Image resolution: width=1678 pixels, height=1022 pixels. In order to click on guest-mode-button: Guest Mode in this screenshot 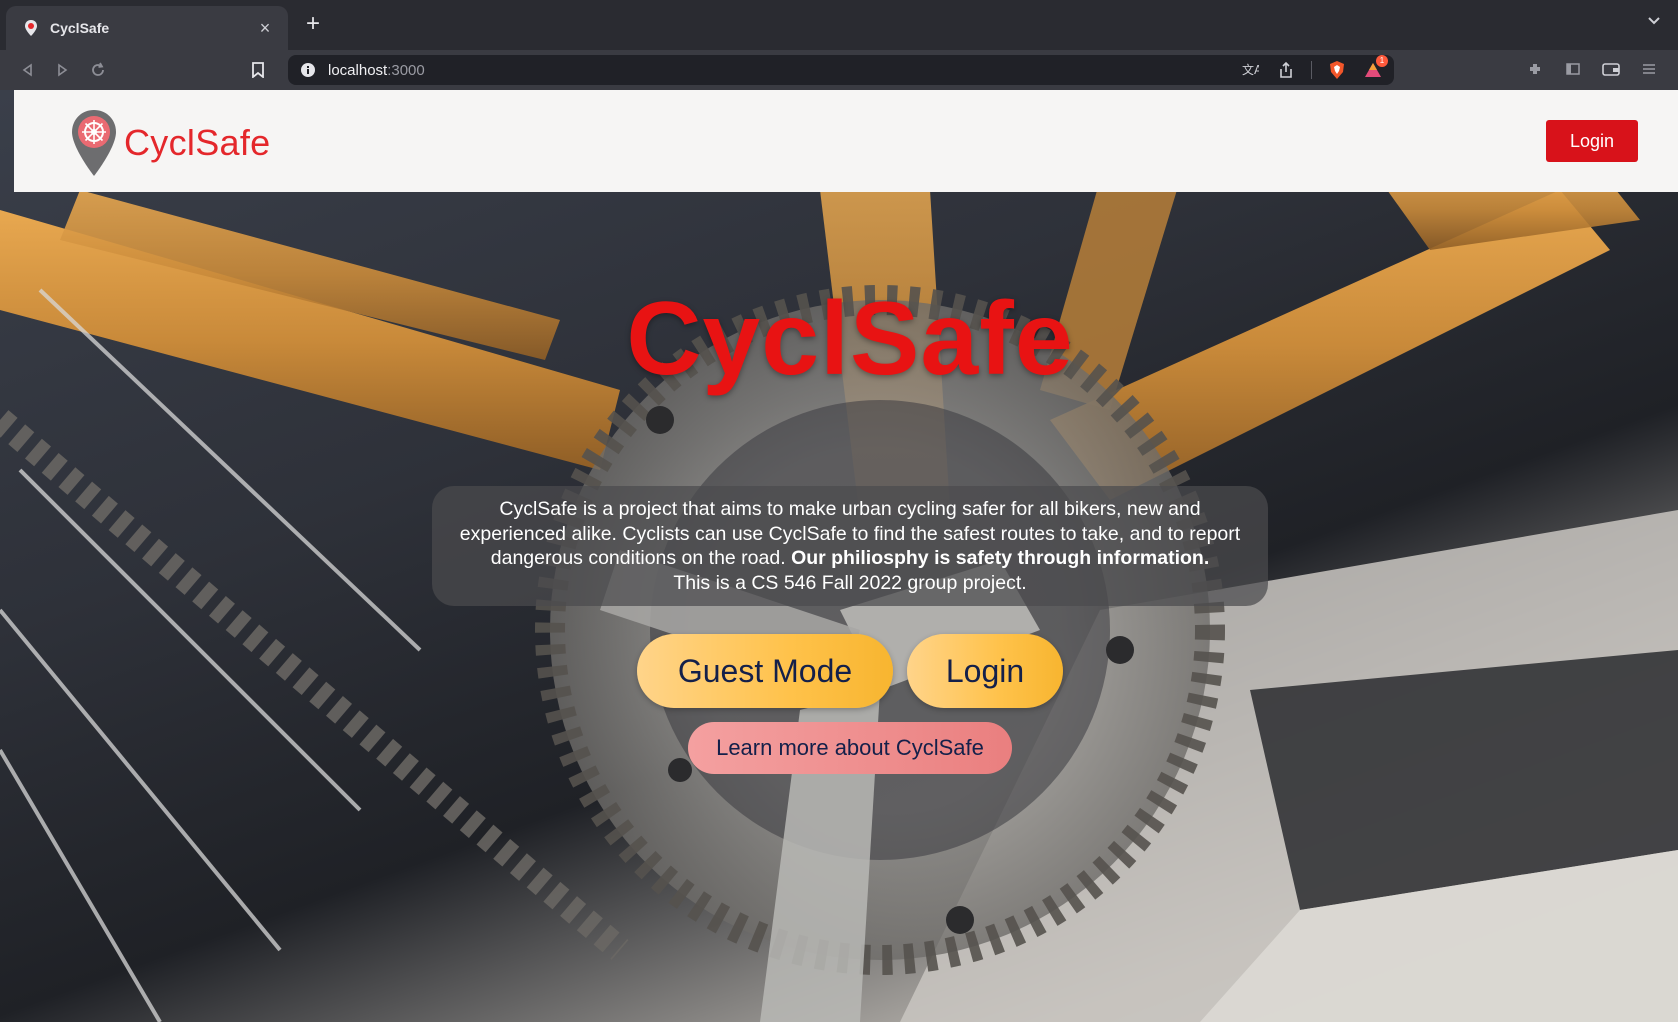, I will do `click(765, 671)`.